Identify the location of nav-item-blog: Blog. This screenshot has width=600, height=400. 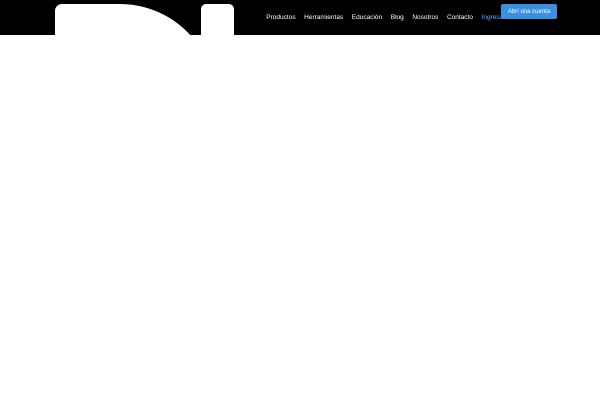
(397, 17).